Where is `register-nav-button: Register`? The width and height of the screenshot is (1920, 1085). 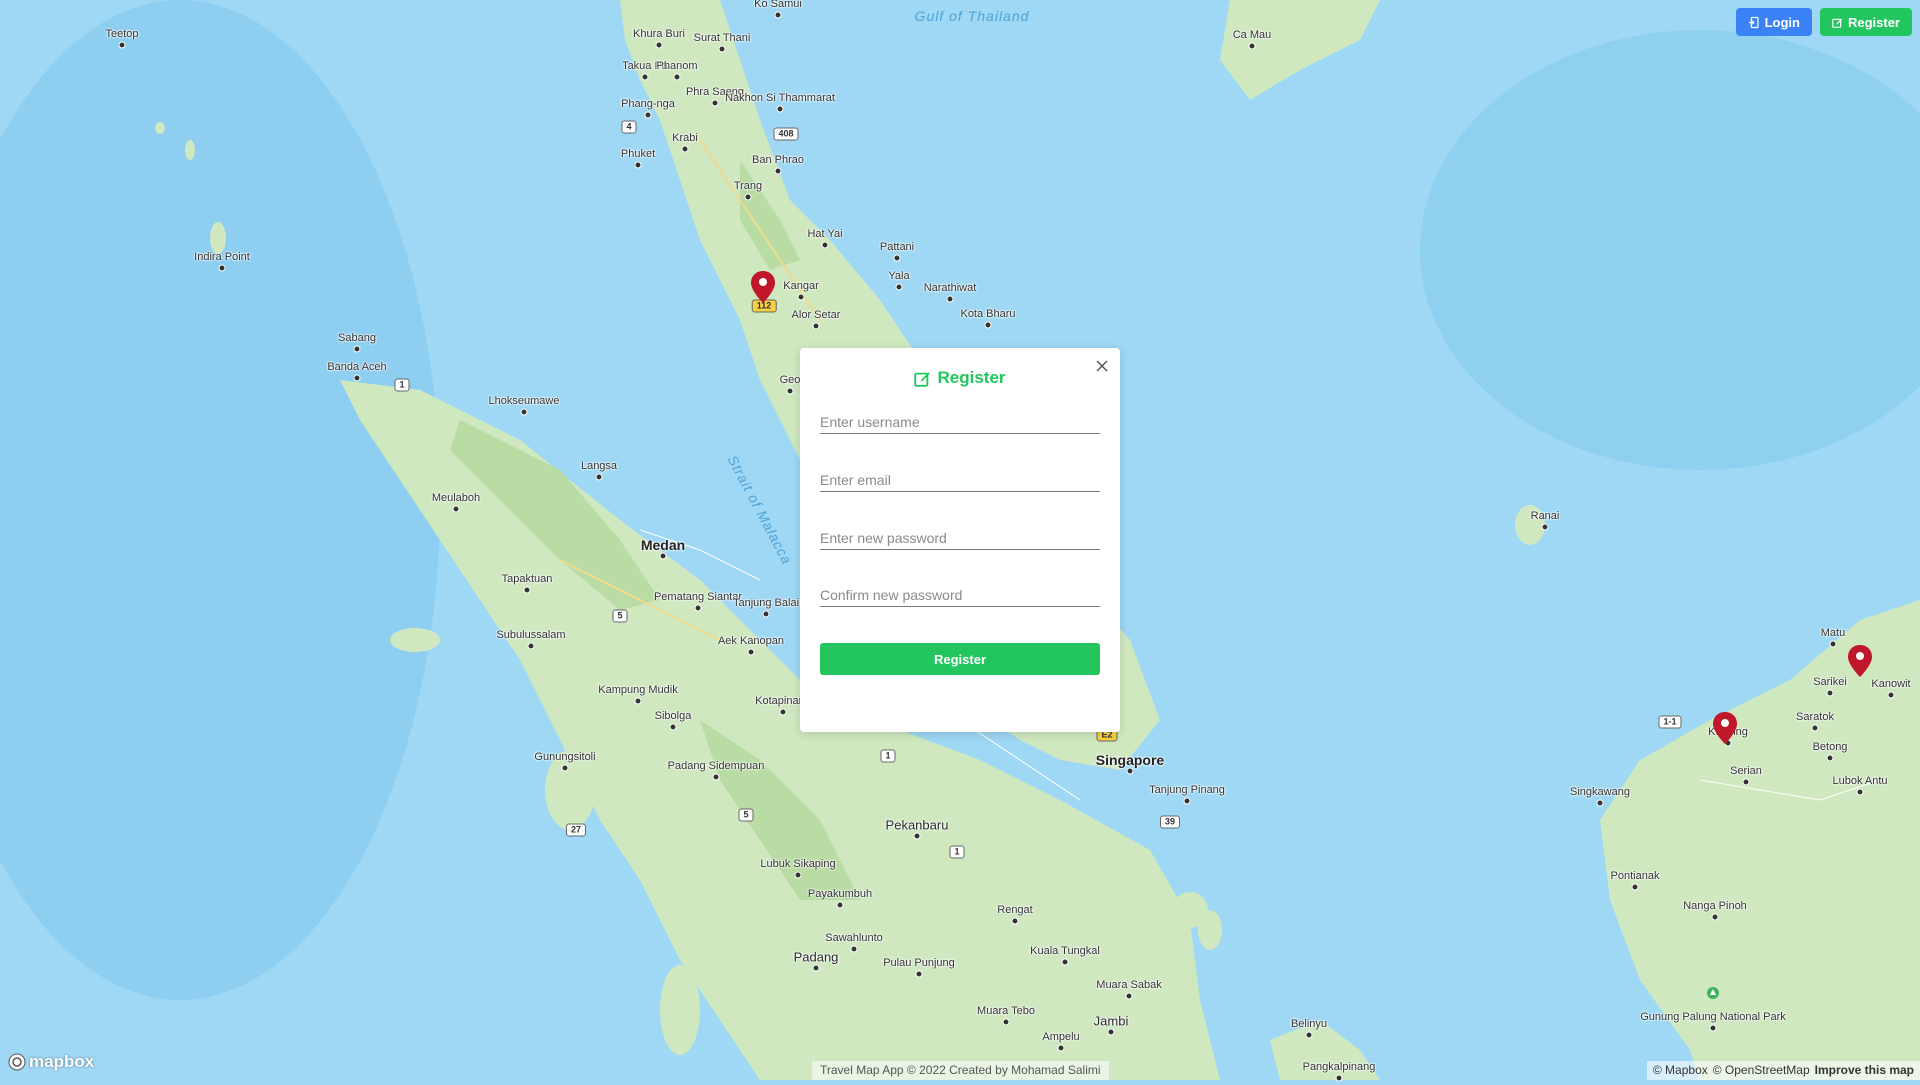 register-nav-button: Register is located at coordinates (1866, 22).